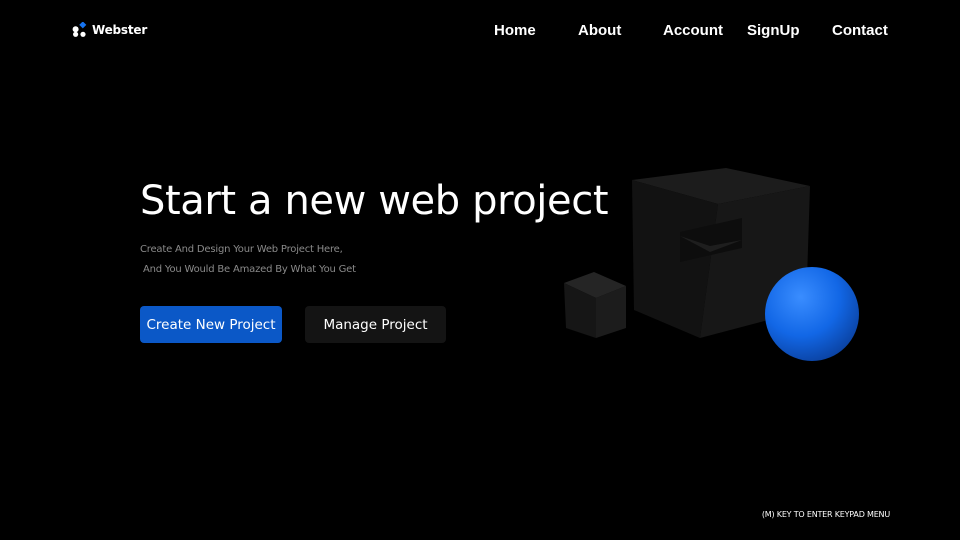 The image size is (960, 540). Describe the element at coordinates (515, 30) in the screenshot. I see `nav-home: Home` at that location.